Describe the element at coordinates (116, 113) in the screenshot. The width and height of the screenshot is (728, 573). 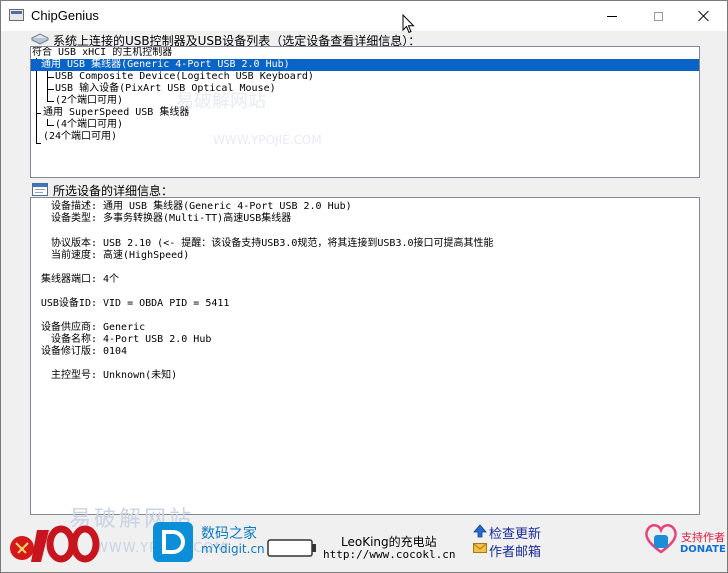
I see `tree-item-superspeed-hub: 通用 SuperSpeed USB 集线器` at that location.